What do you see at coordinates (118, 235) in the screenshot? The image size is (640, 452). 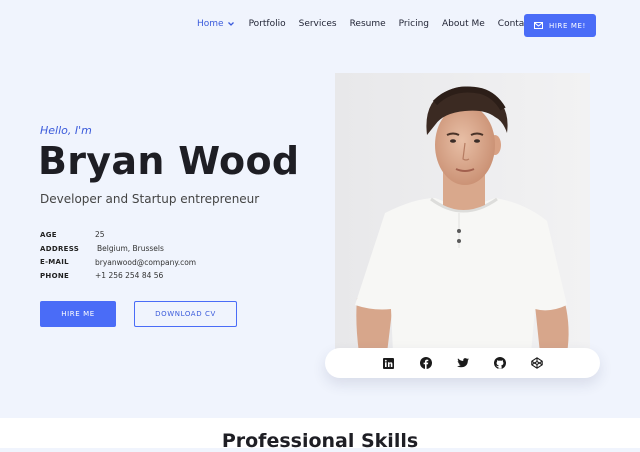 I see `info-row-age: AGE 25` at bounding box center [118, 235].